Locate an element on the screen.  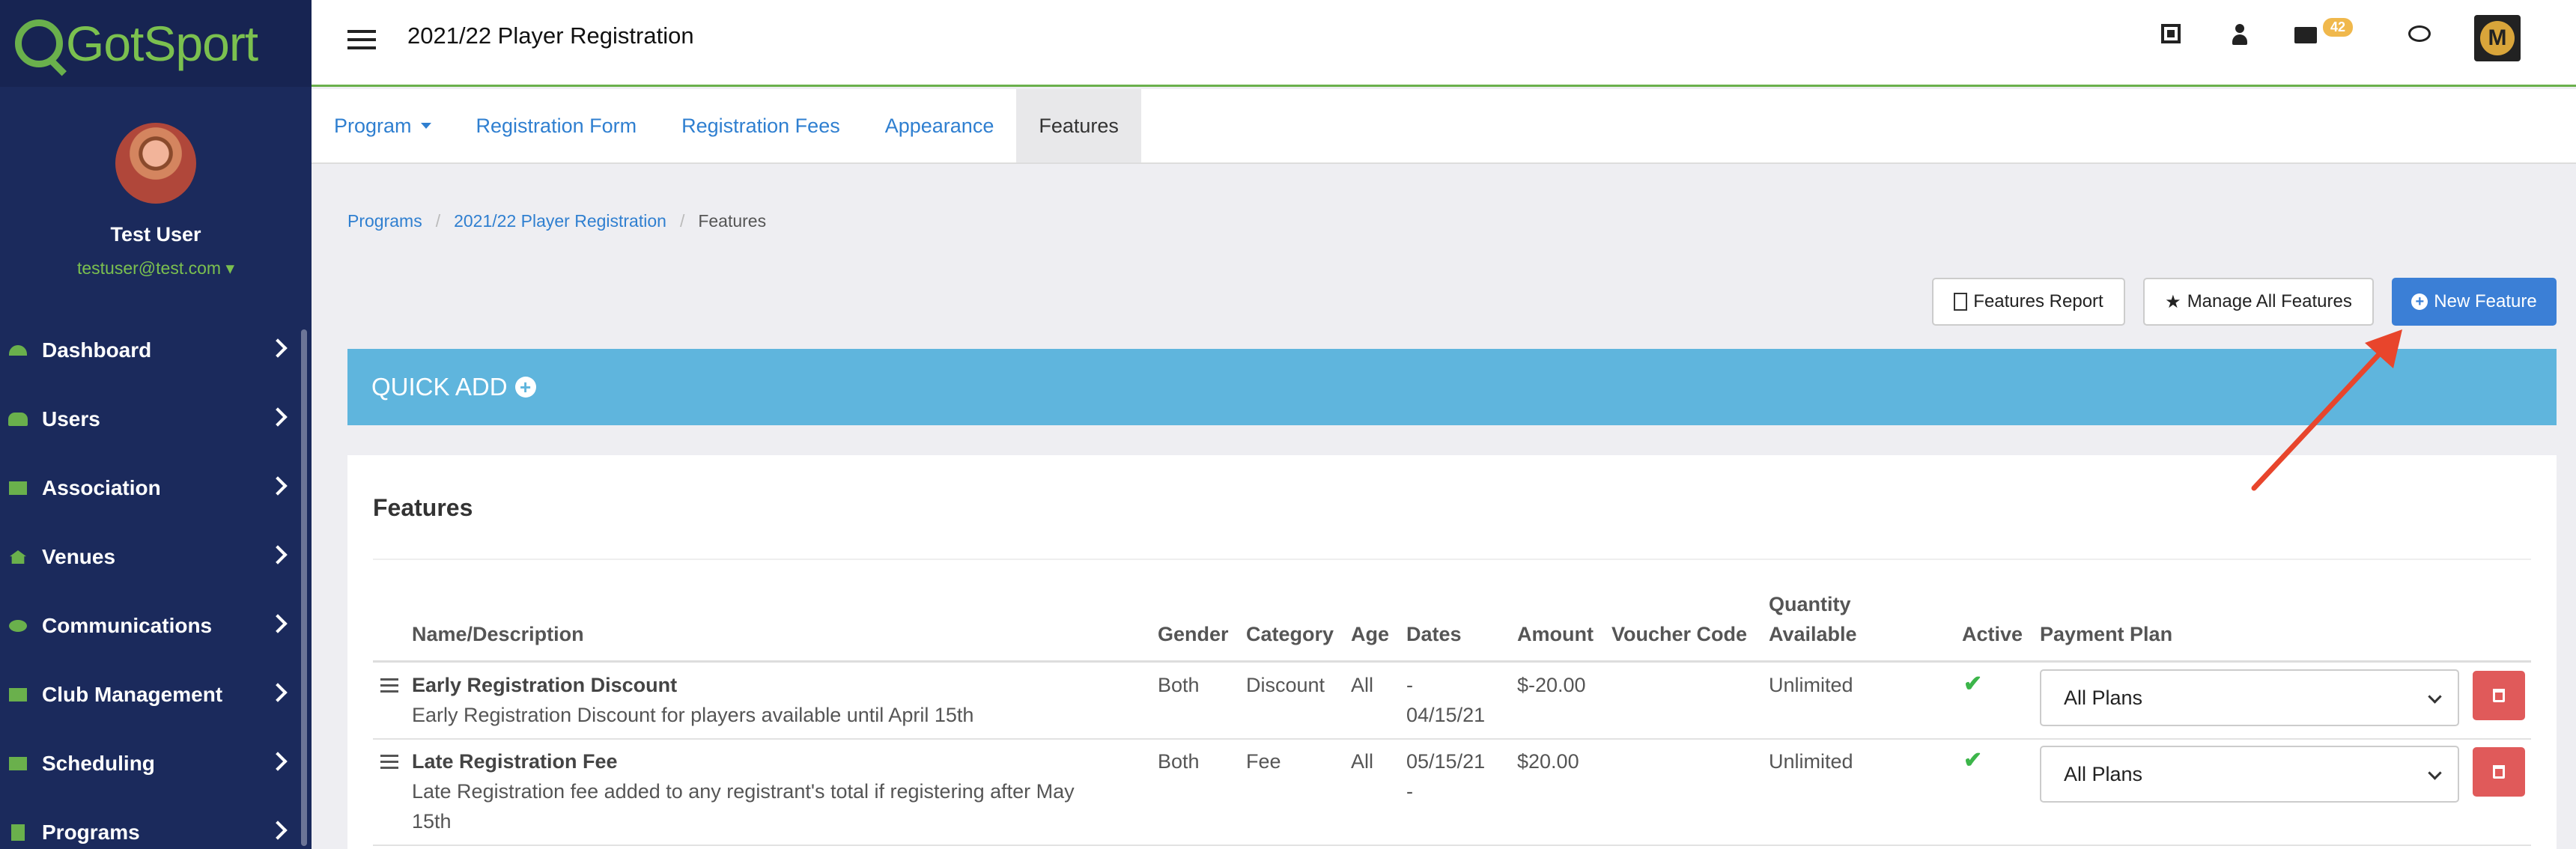
breadcrumb-current: Features is located at coordinates (732, 221).